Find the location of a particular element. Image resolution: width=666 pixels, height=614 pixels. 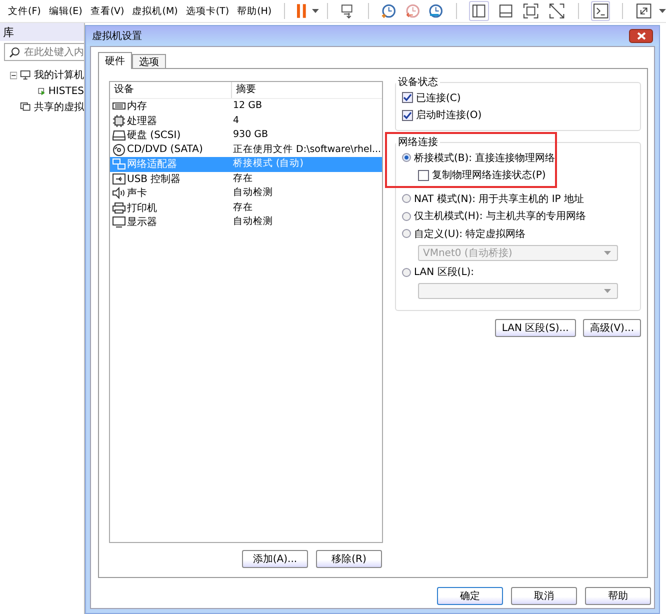

radio-label: LAN 区段(L): is located at coordinates (444, 273).